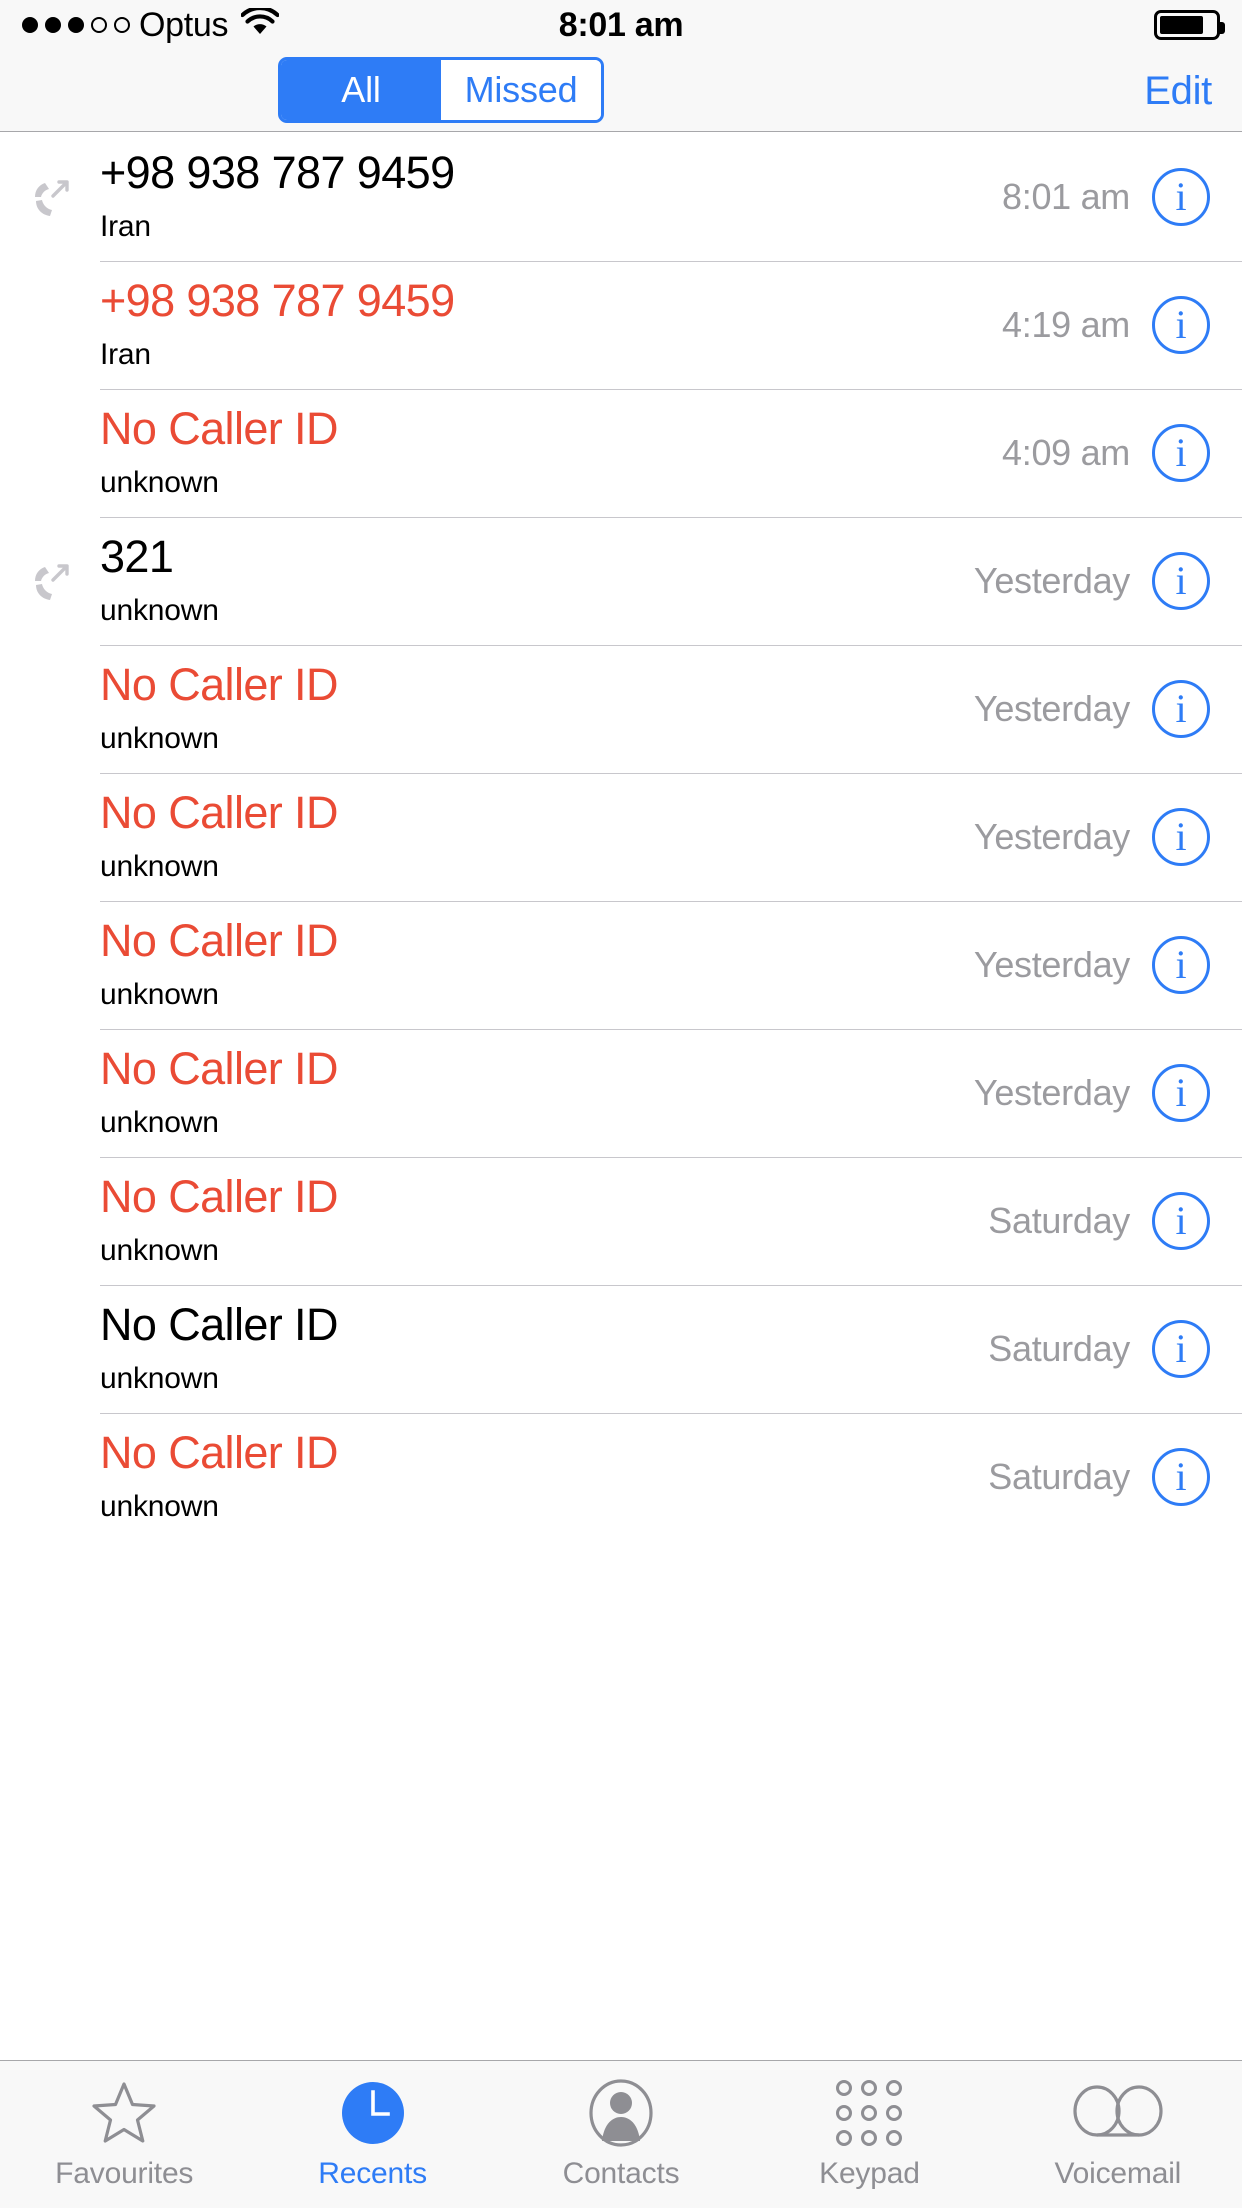 The height and width of the screenshot is (2208, 1242). I want to click on tab-missed: Missed, so click(521, 90).